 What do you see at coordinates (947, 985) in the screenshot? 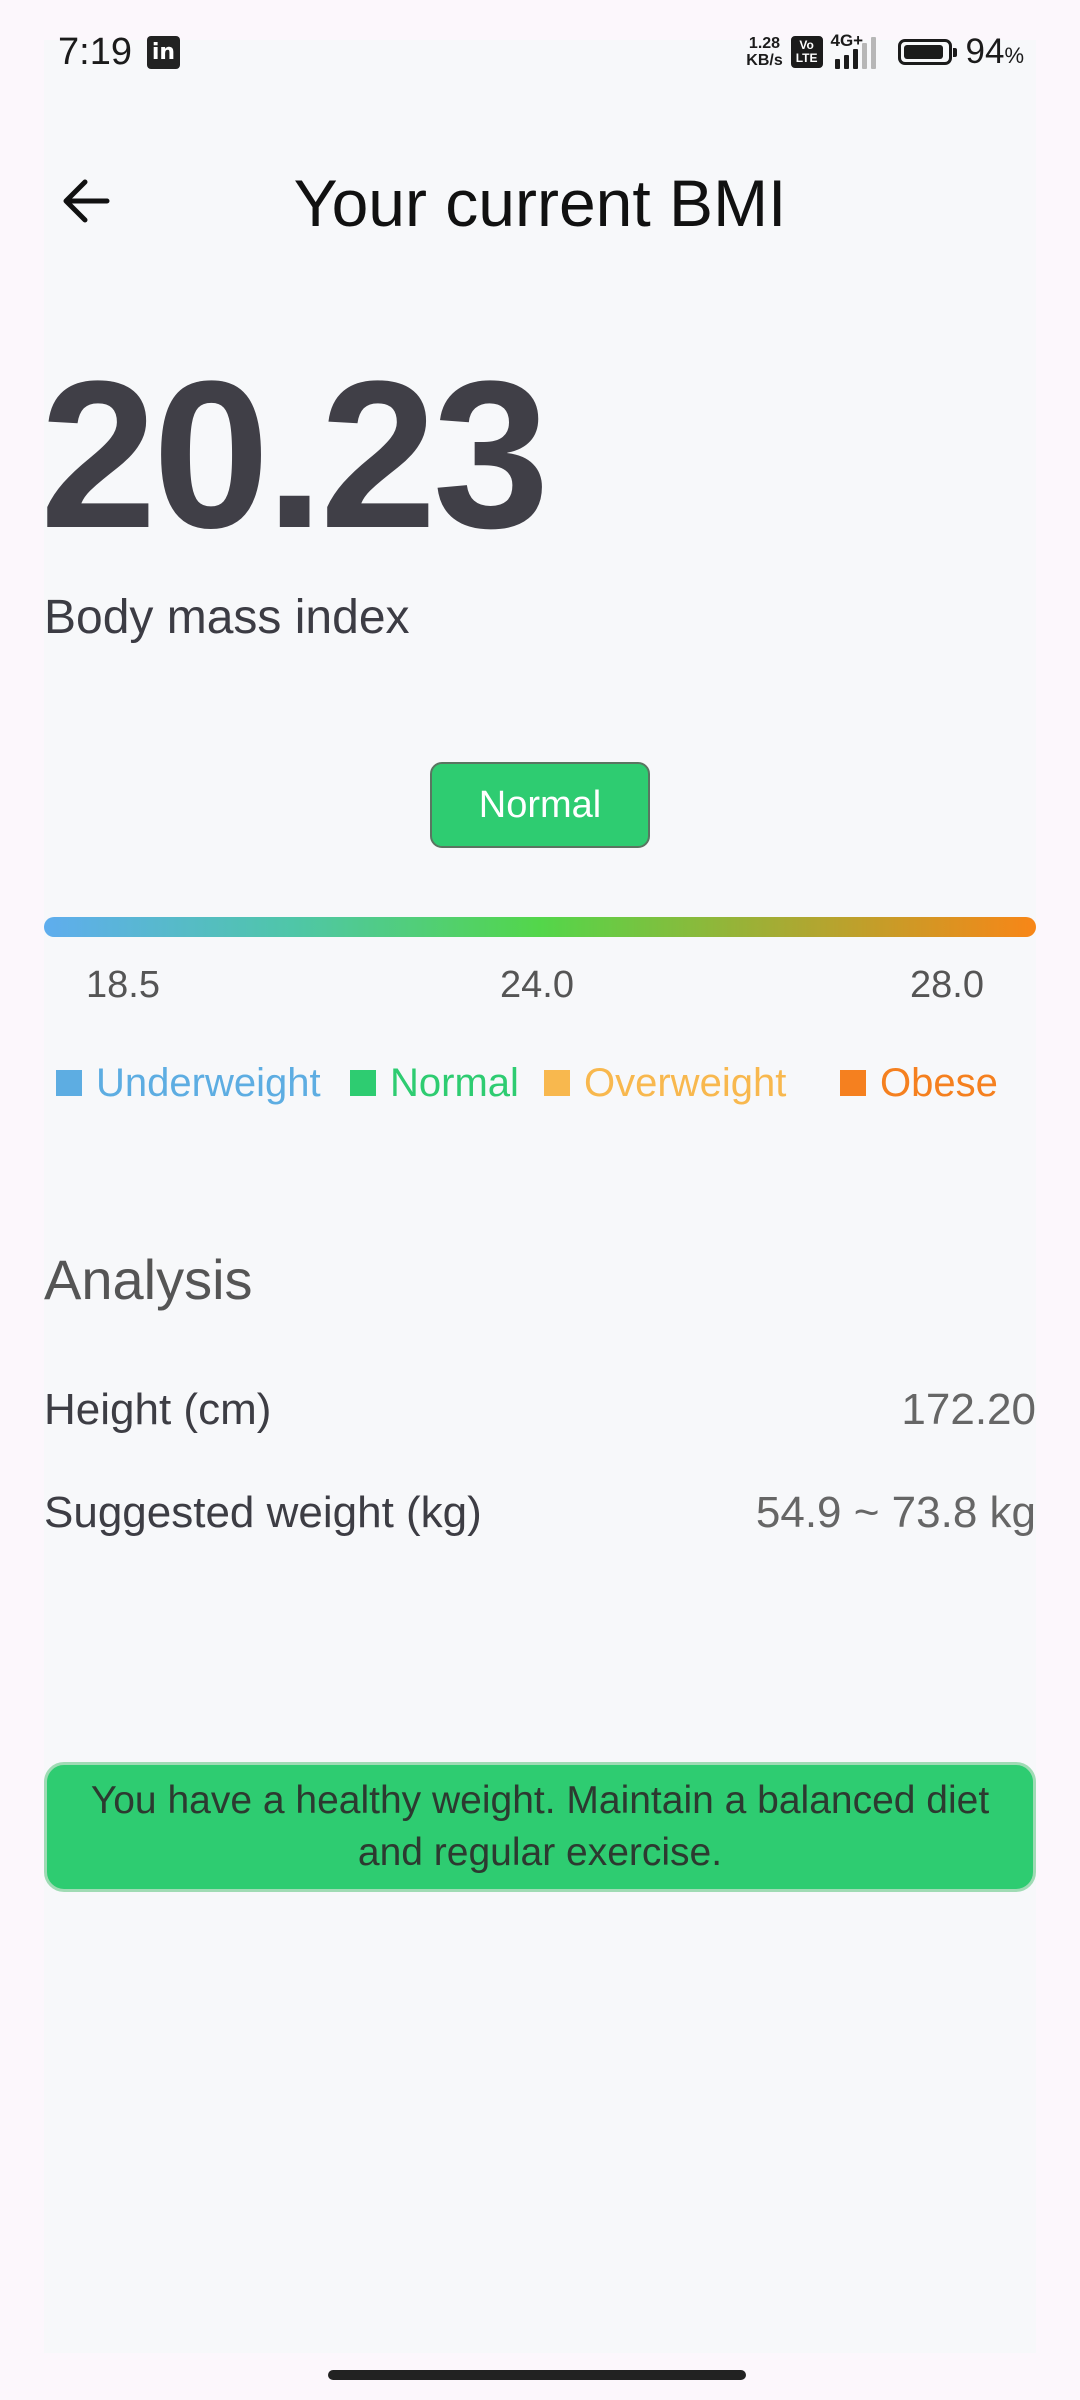
I see `gauge-tick: 28.0` at bounding box center [947, 985].